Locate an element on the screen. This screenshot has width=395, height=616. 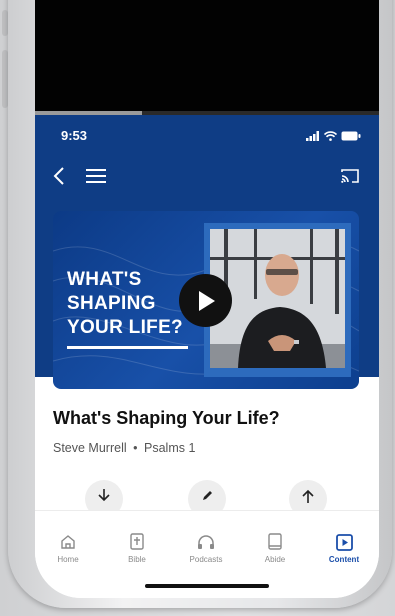
back-icon is located at coordinates (59, 176).